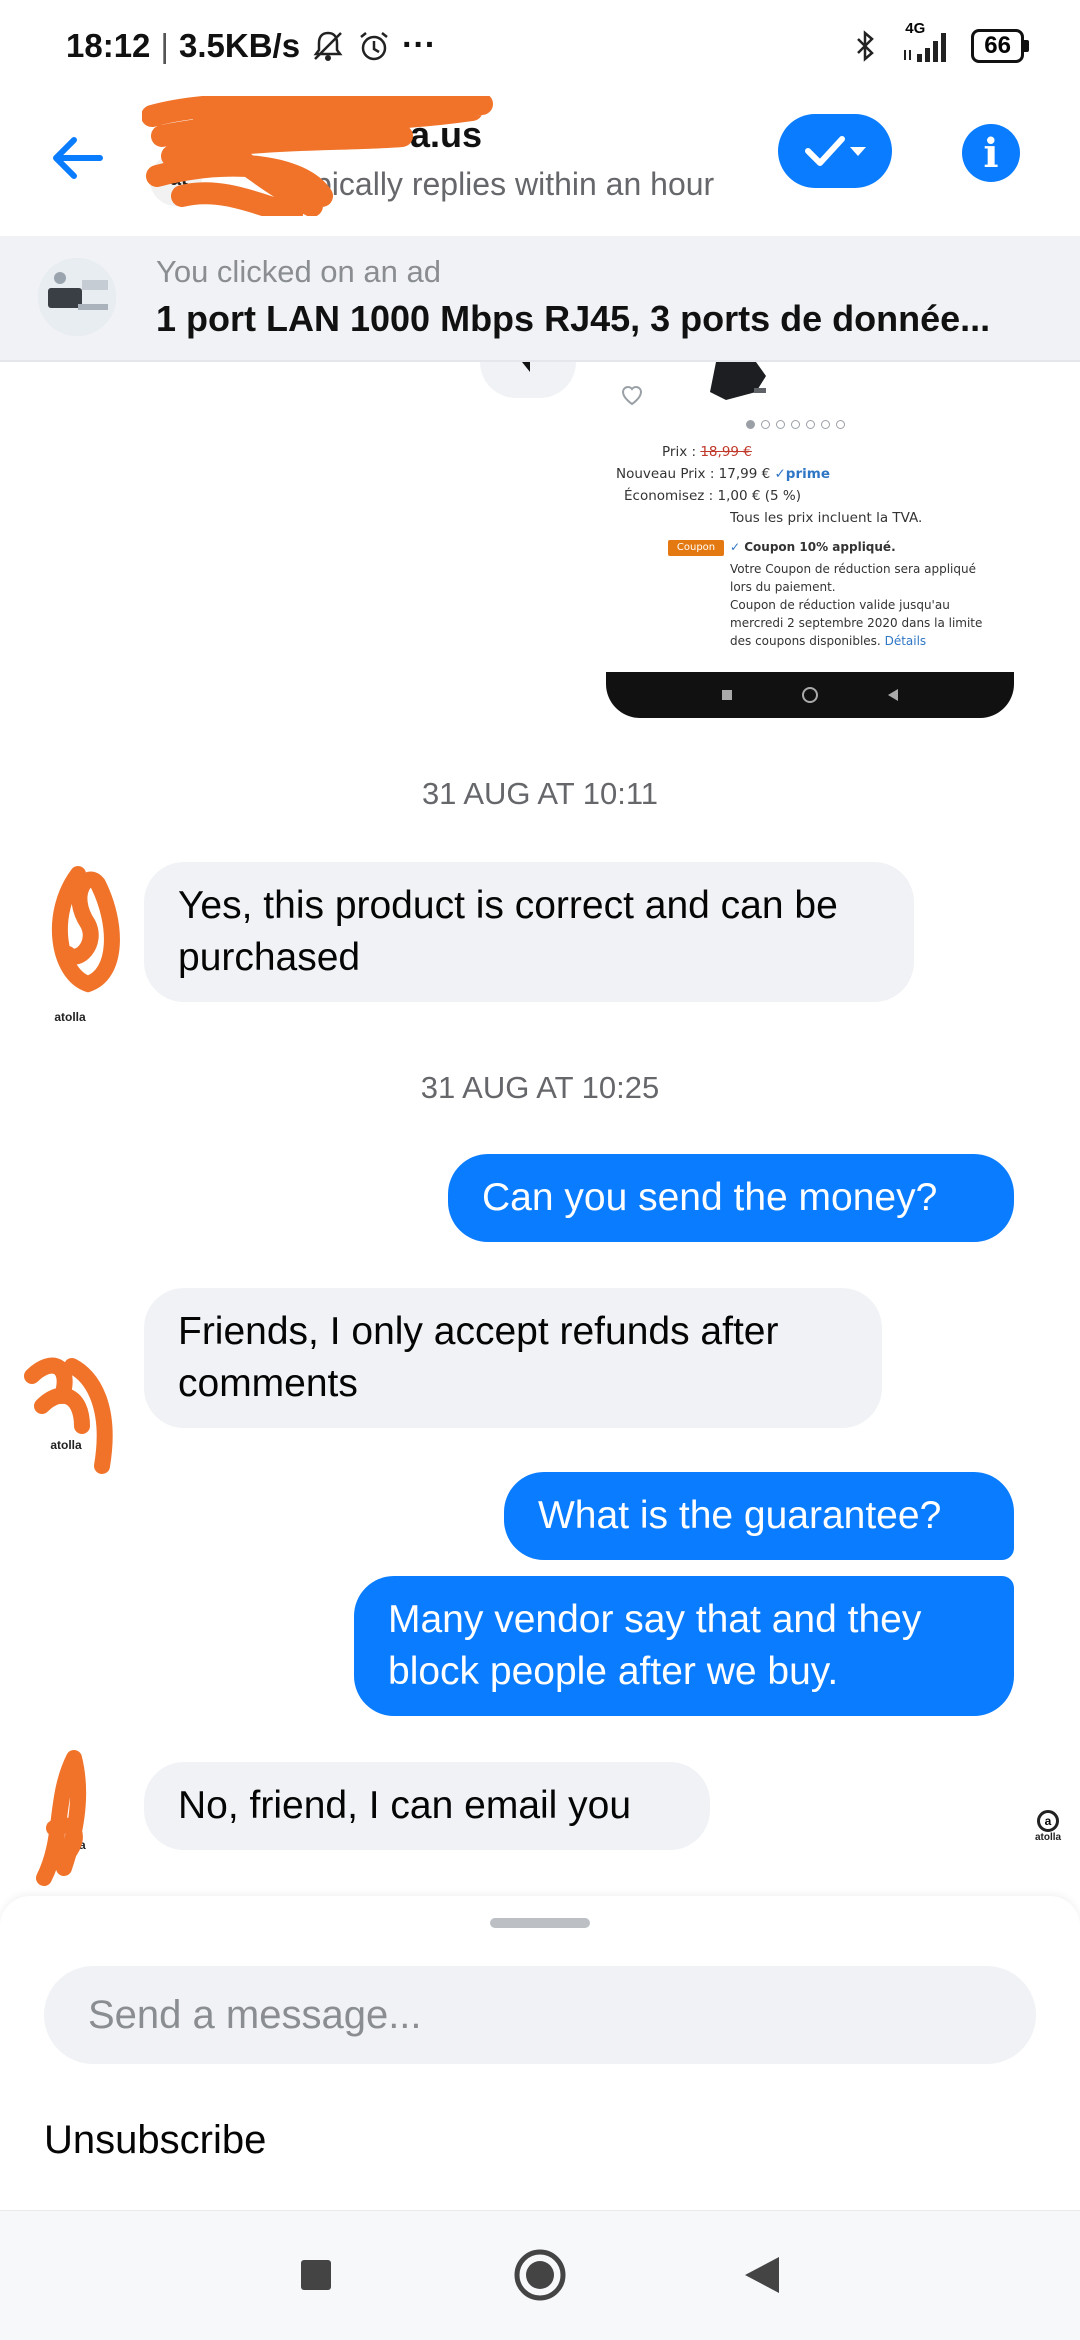  I want to click on coupon-note-2: lors du paiement., so click(783, 587).